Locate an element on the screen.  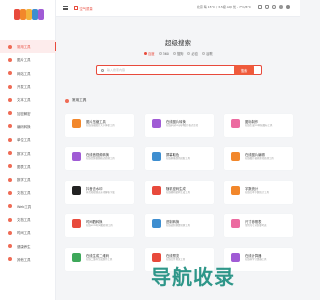
top-link: 空气质量 is located at coordinates (86, 8).